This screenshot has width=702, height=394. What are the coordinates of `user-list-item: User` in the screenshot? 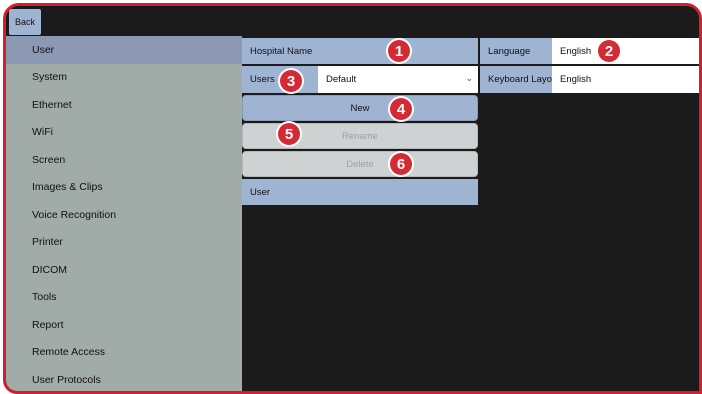 It's located at (360, 192).